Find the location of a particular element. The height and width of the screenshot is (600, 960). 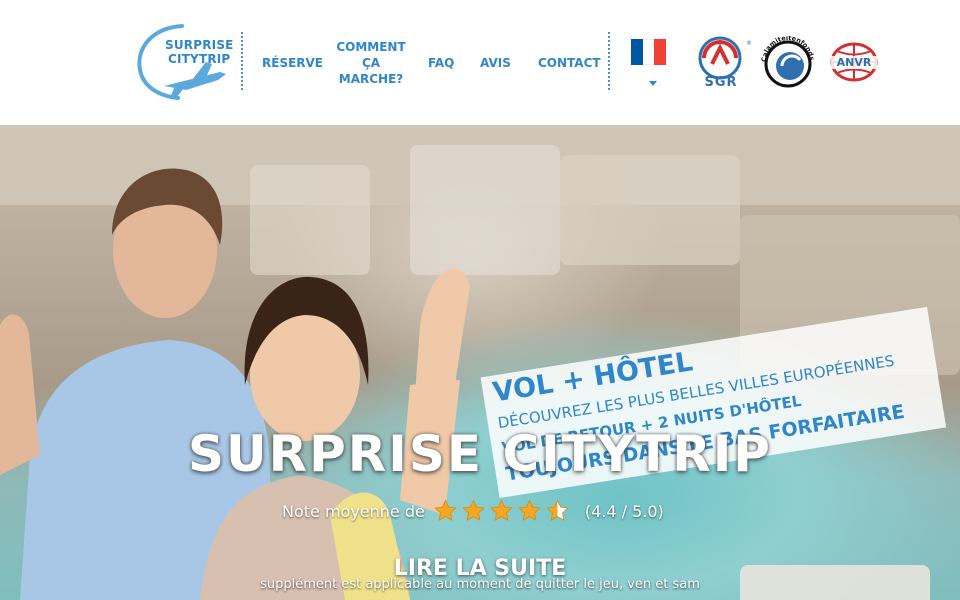

flag-red-stripe is located at coordinates (660, 52).